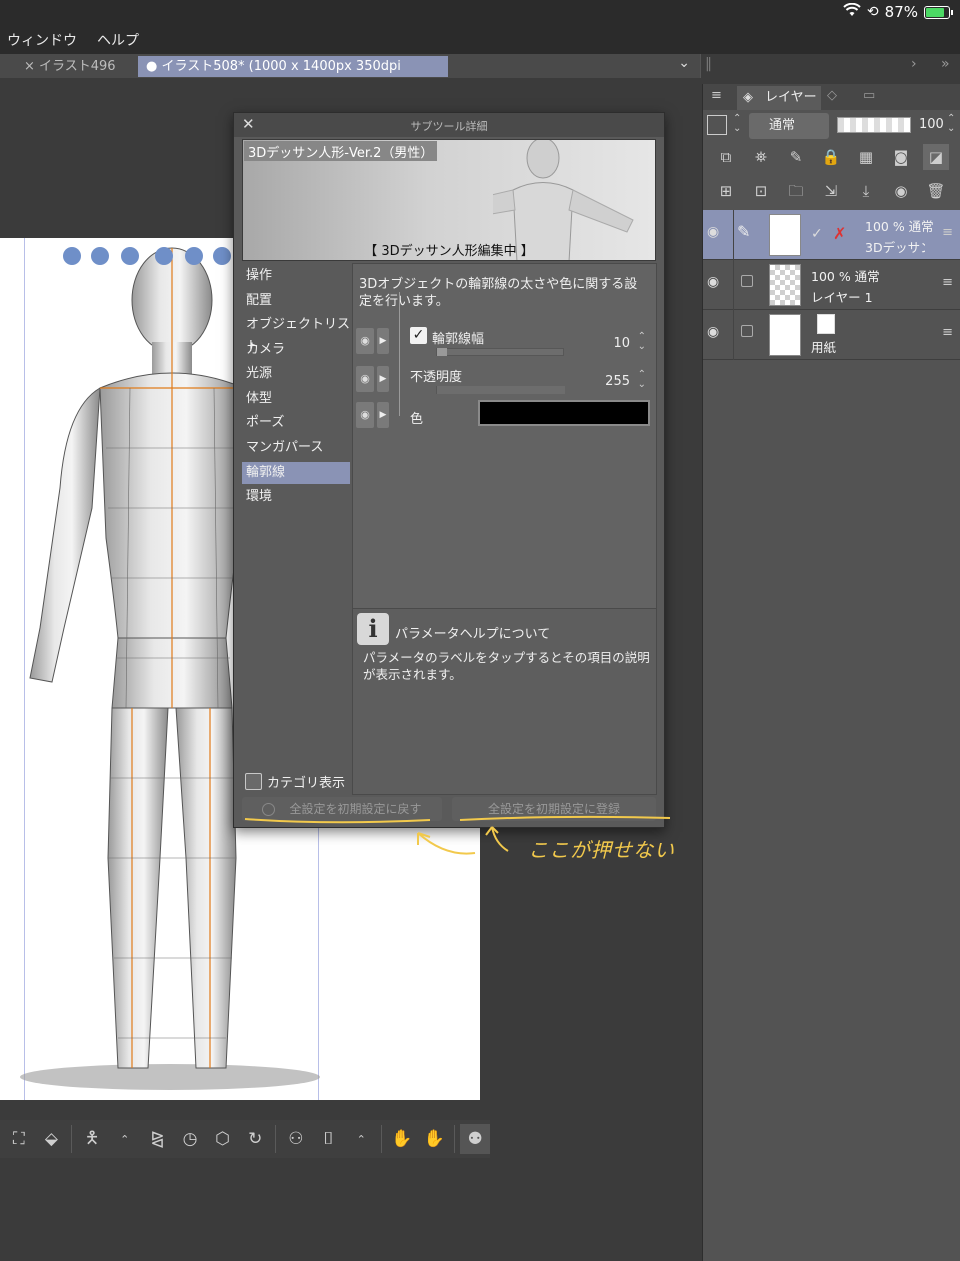  I want to click on new-folder-icon: 🗀, so click(796, 191).